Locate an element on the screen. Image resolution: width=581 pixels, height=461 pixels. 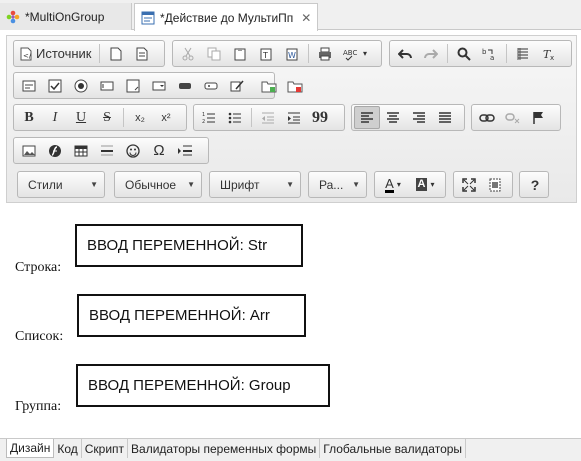
basic-styles-group: B I U S x₂ x² is located at coordinates (100, 117).